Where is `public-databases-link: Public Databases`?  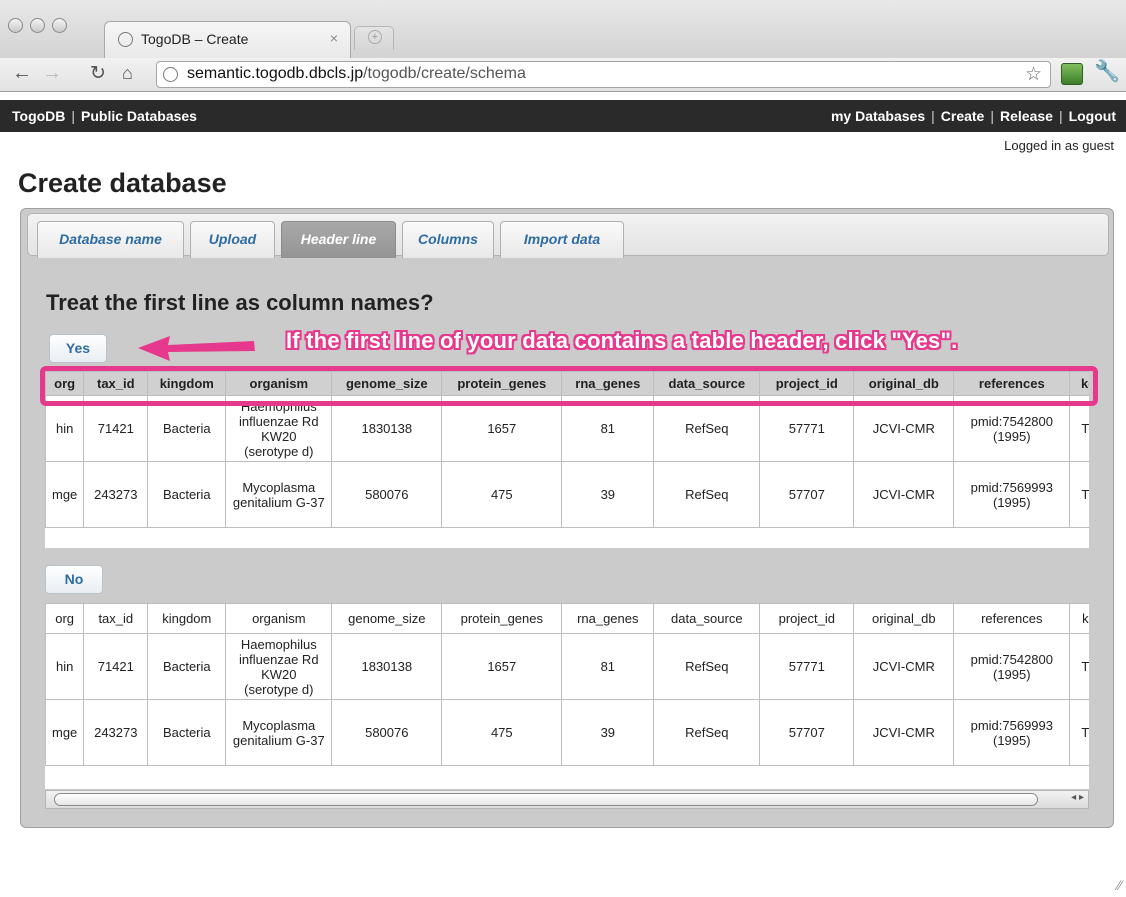
public-databases-link: Public Databases is located at coordinates (139, 116).